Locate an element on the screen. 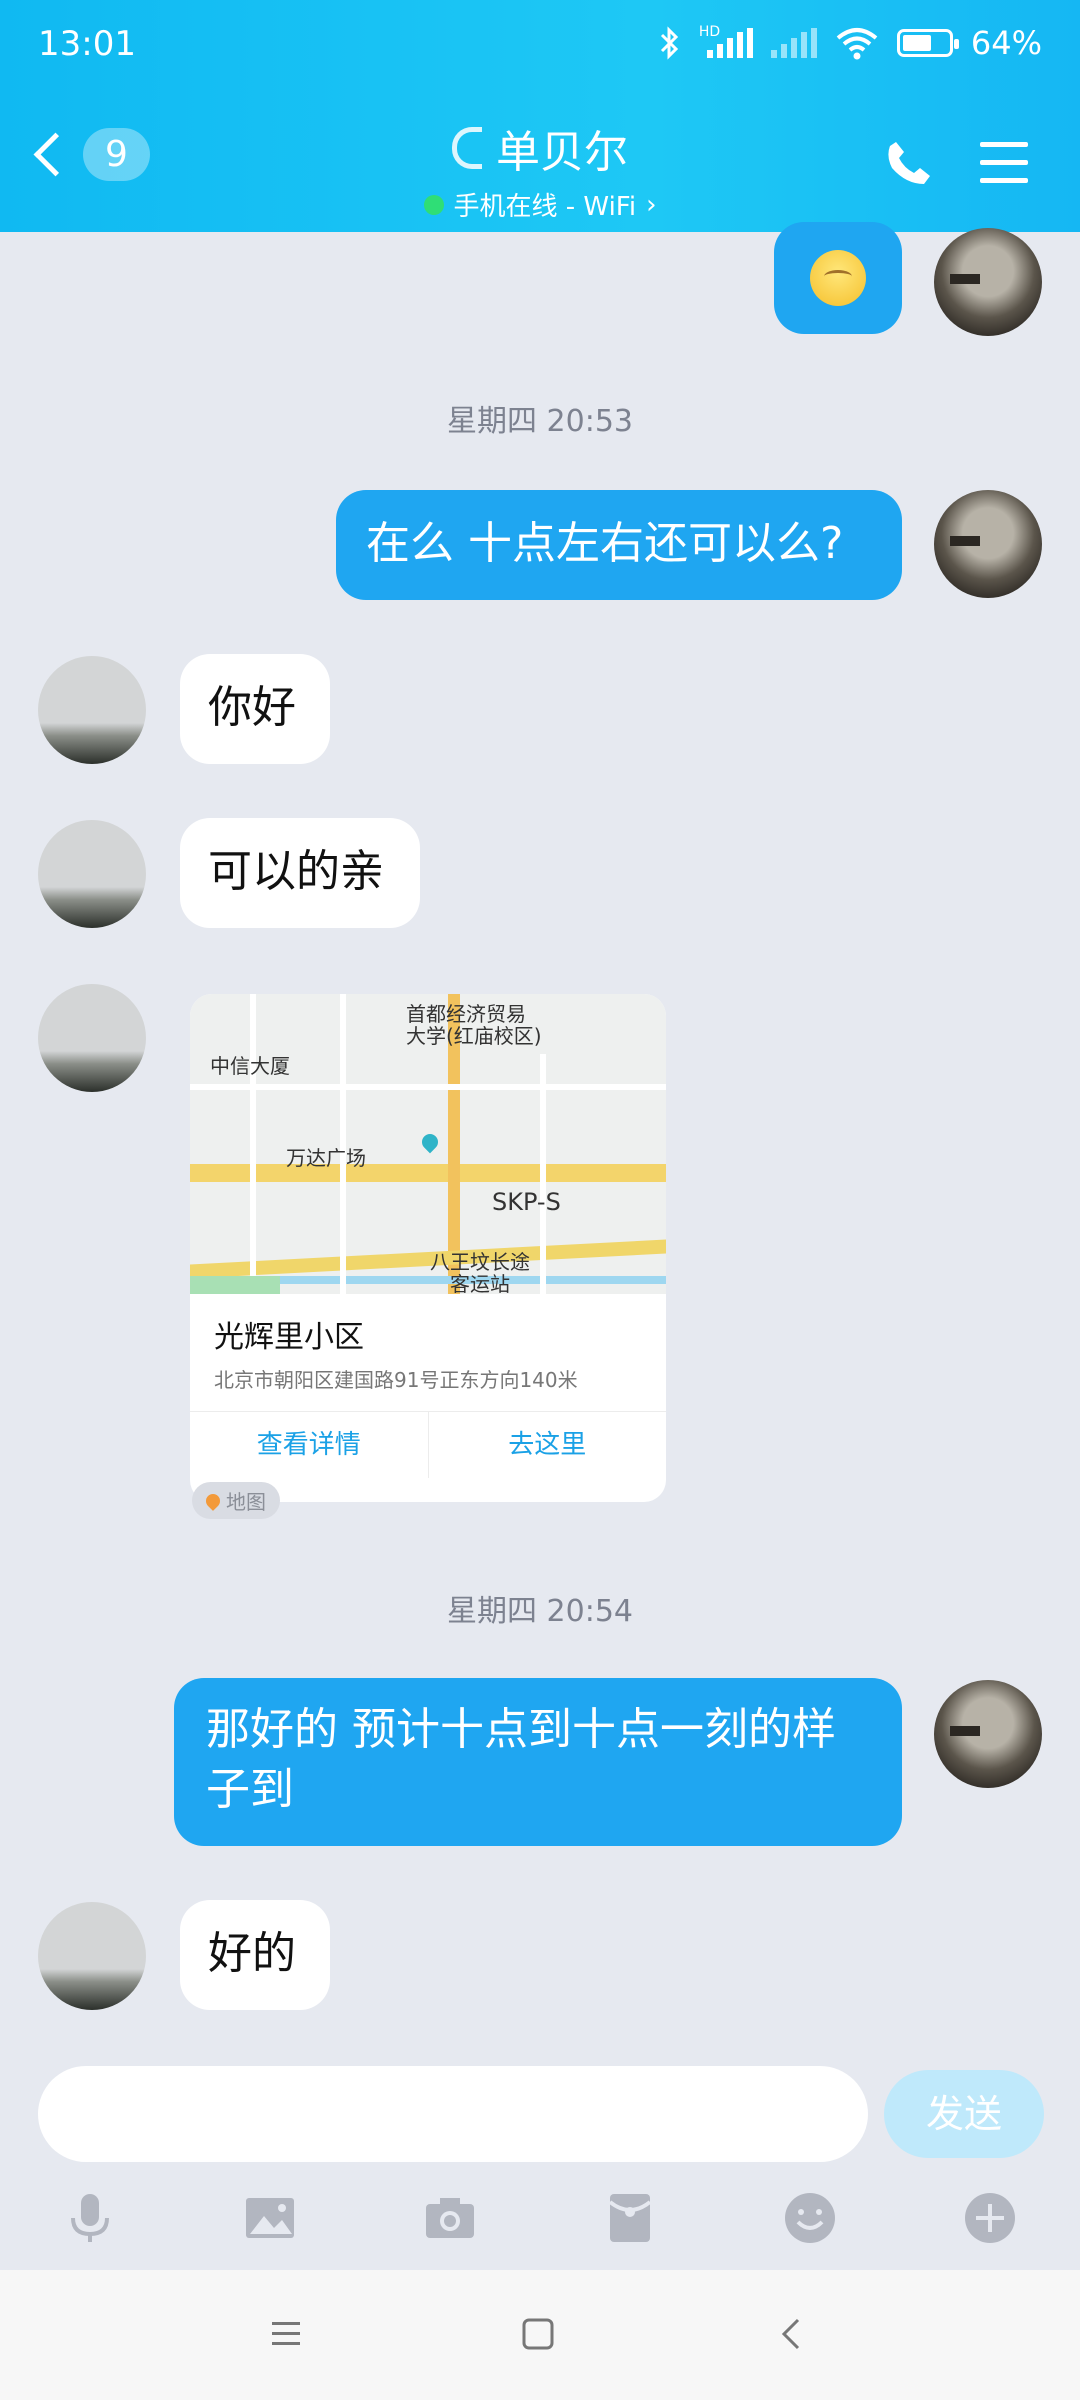  hd-label: HD is located at coordinates (709, 32).